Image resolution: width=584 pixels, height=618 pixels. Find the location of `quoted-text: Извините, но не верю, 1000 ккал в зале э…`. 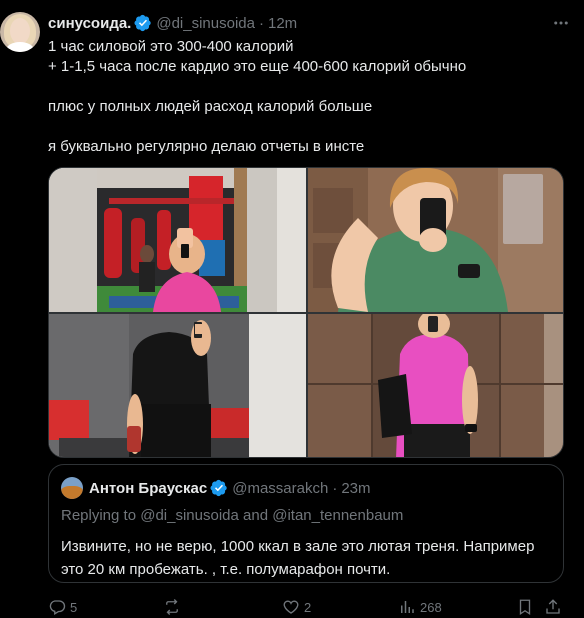

quoted-text: Извините, но не верю, 1000 ккал в зале э… is located at coordinates (298, 558).